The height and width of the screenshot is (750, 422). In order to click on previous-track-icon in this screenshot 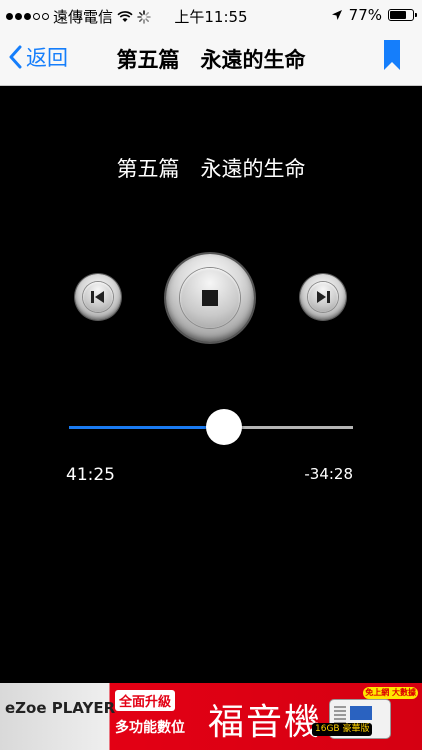, I will do `click(97, 297)`.